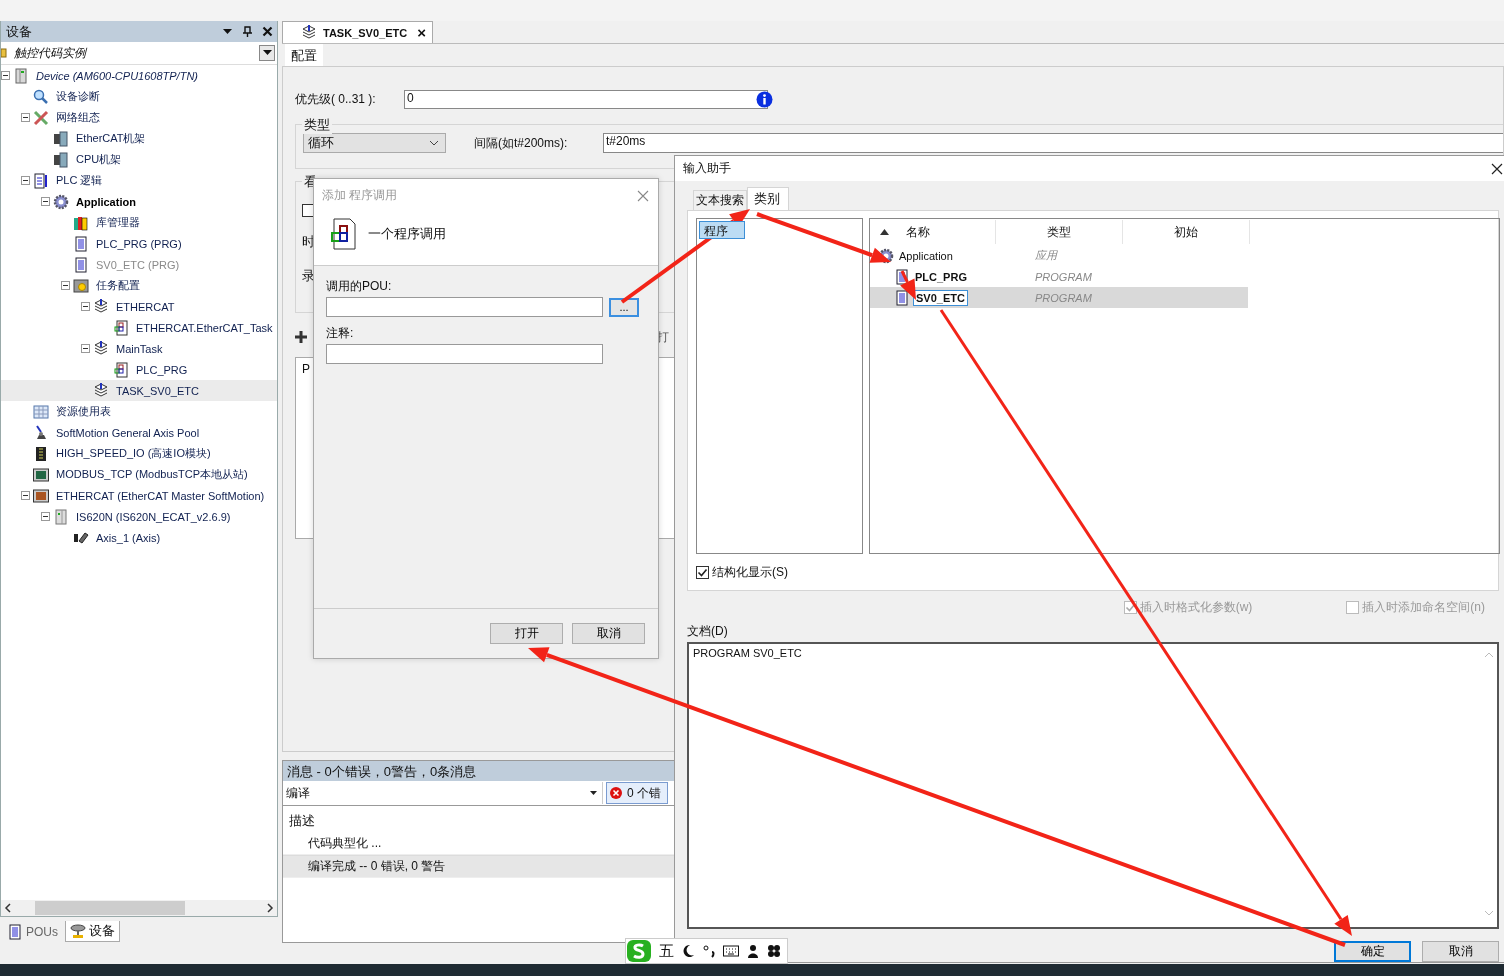 Image resolution: width=1504 pixels, height=976 pixels. Describe the element at coordinates (360, 195) in the screenshot. I see `dialog-title: 添加 程序调用` at that location.